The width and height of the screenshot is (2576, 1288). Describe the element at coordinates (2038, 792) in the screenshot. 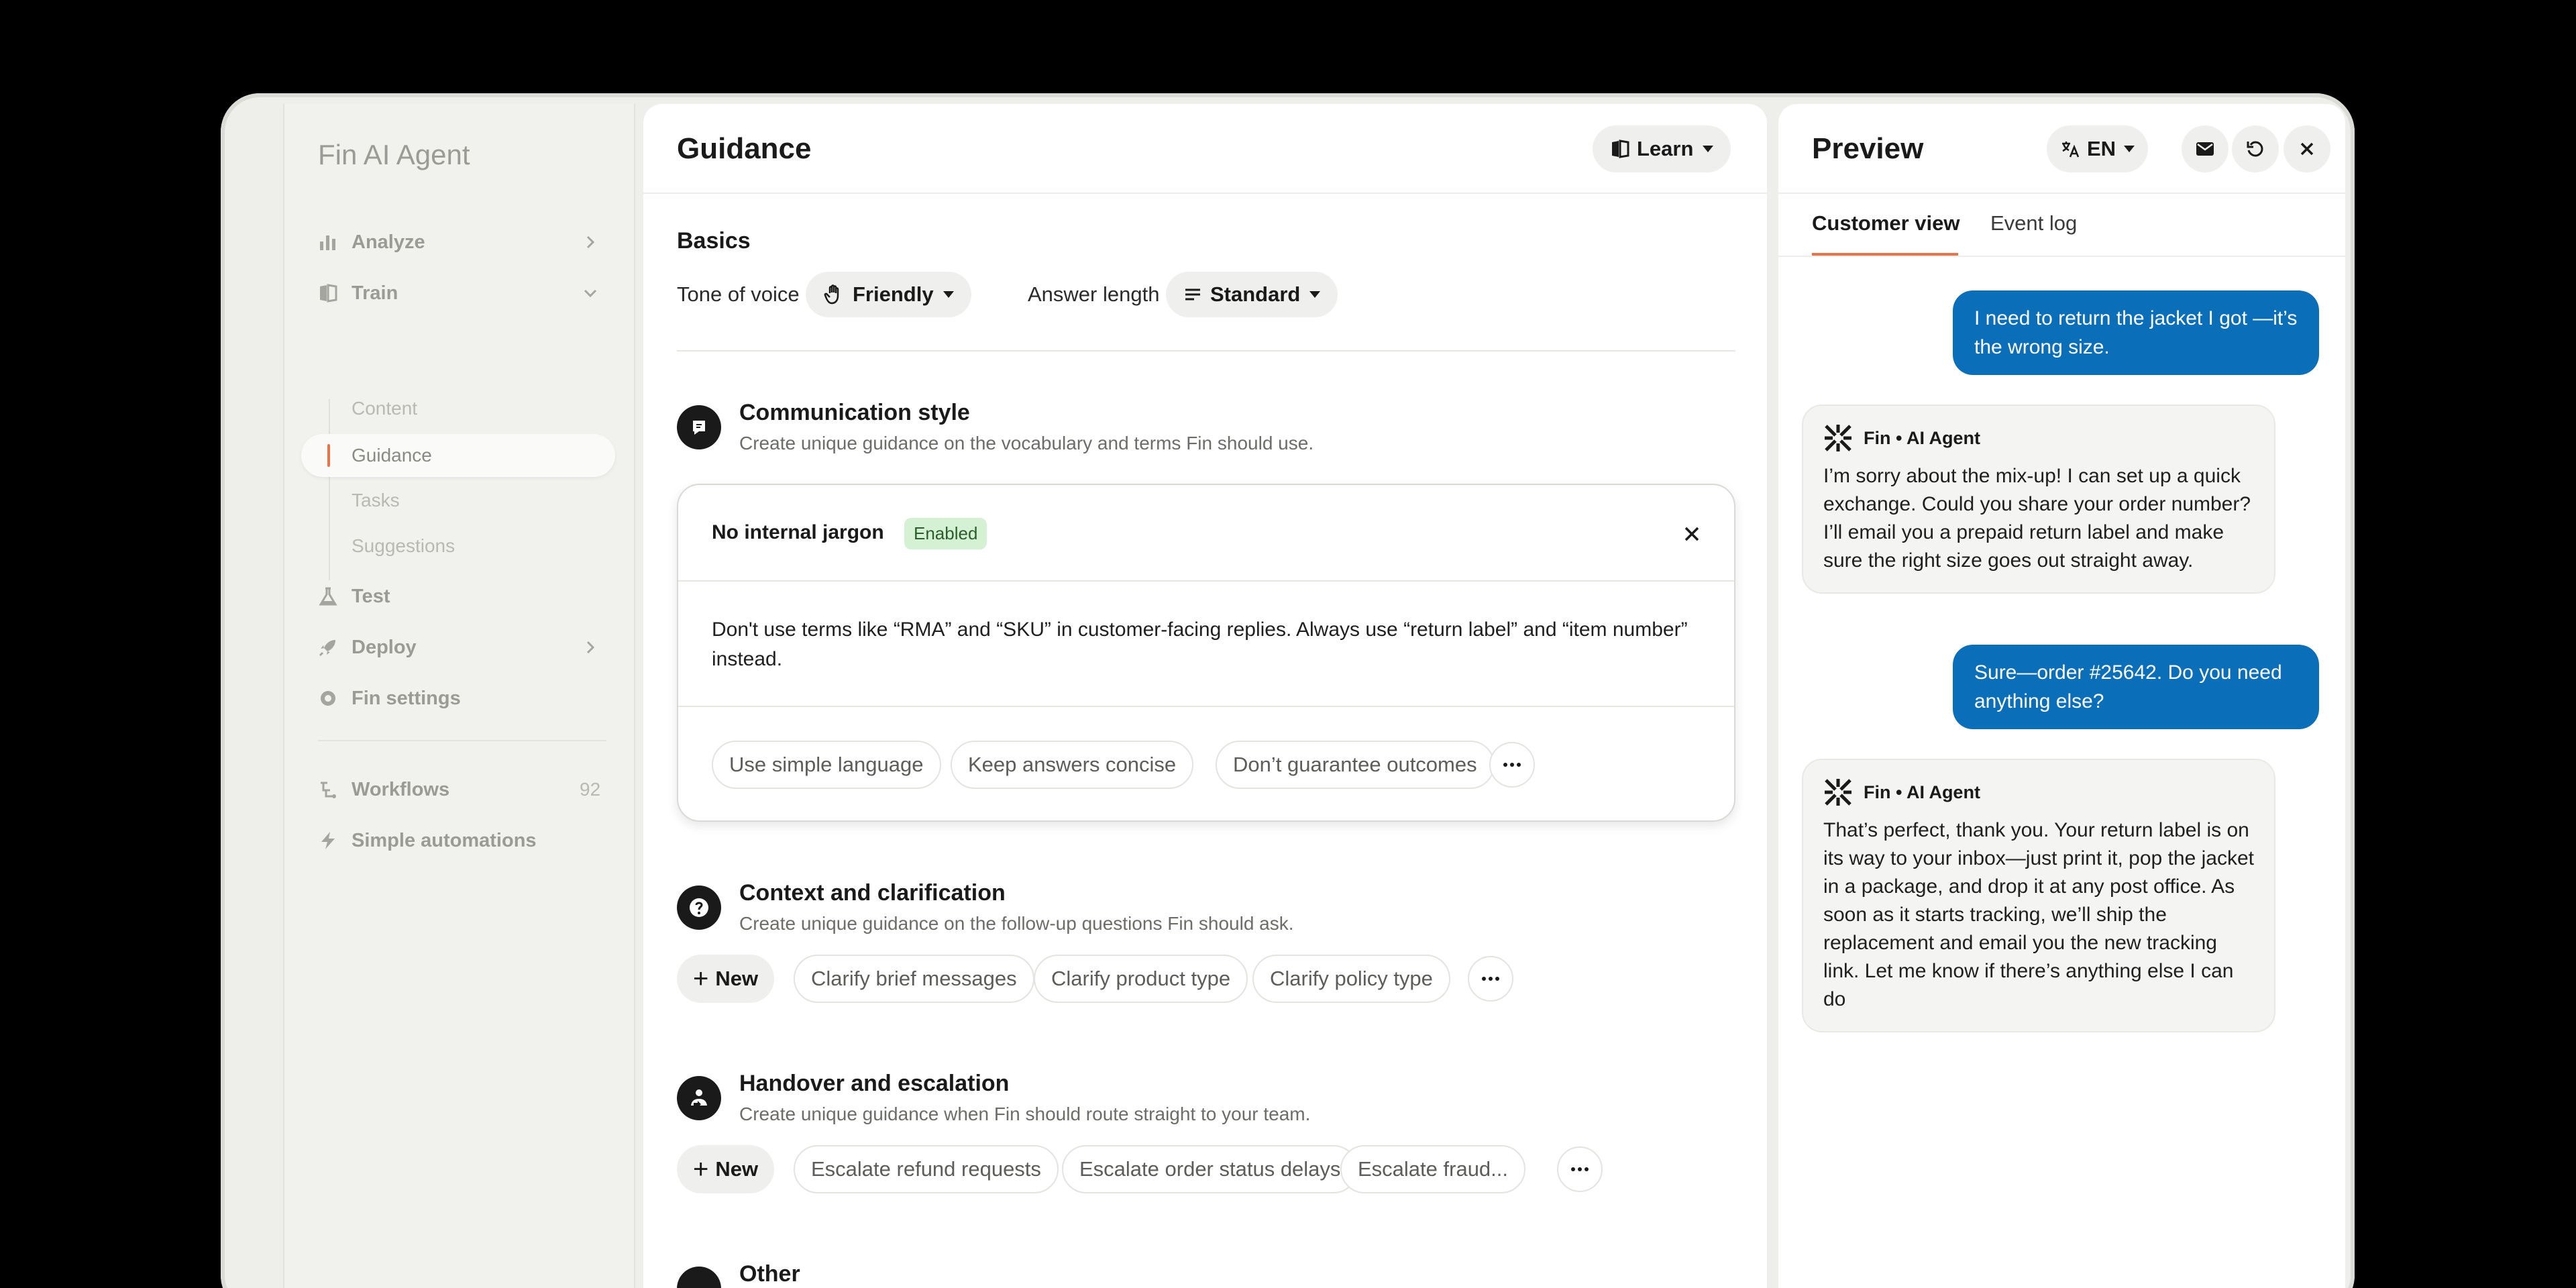

I see `bot-header: Fin • AI Agent` at that location.